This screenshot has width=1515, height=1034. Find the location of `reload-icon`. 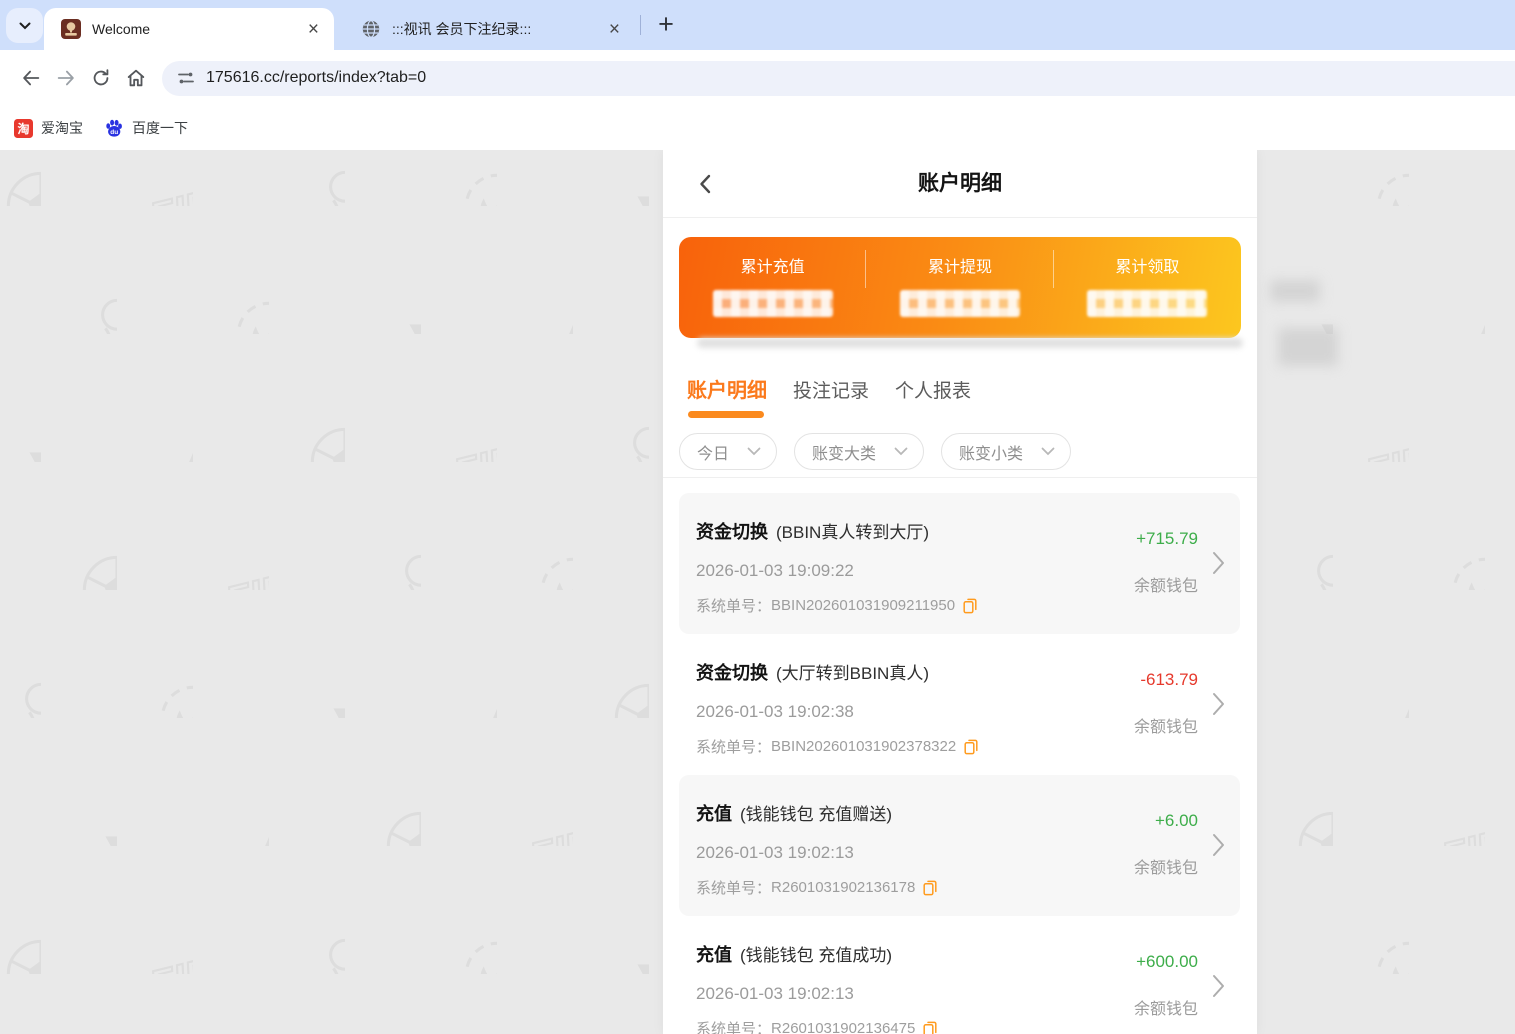

reload-icon is located at coordinates (101, 77).